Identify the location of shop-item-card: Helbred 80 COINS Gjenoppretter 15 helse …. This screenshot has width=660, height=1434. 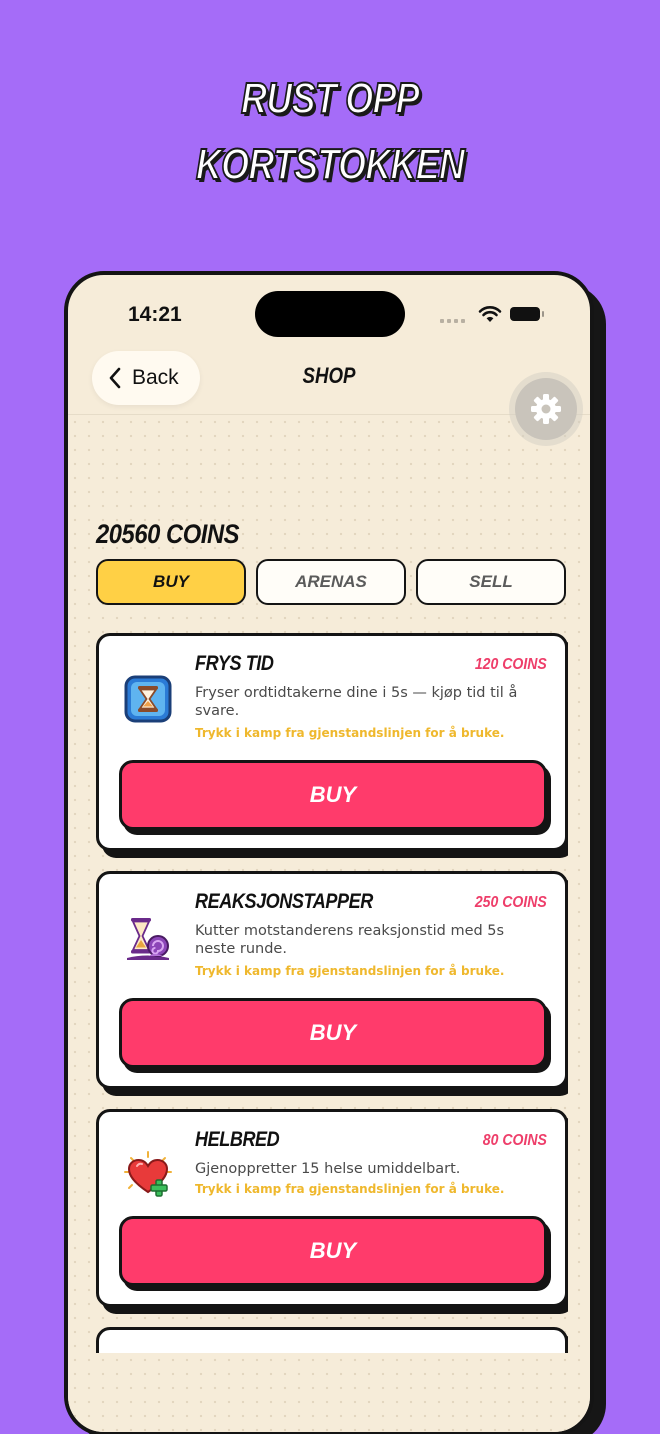
(332, 1208).